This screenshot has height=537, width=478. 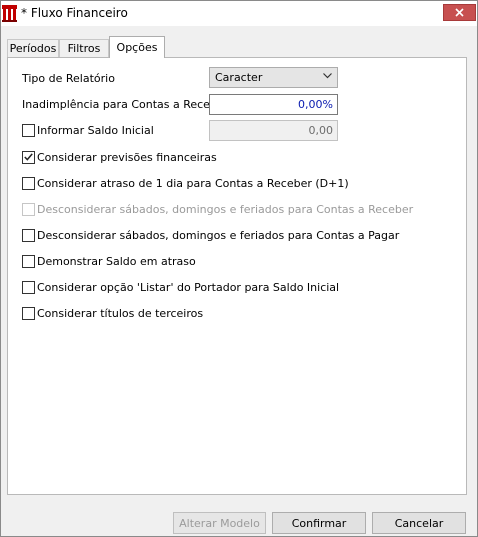 I want to click on checkmark-icon, so click(x=28, y=157).